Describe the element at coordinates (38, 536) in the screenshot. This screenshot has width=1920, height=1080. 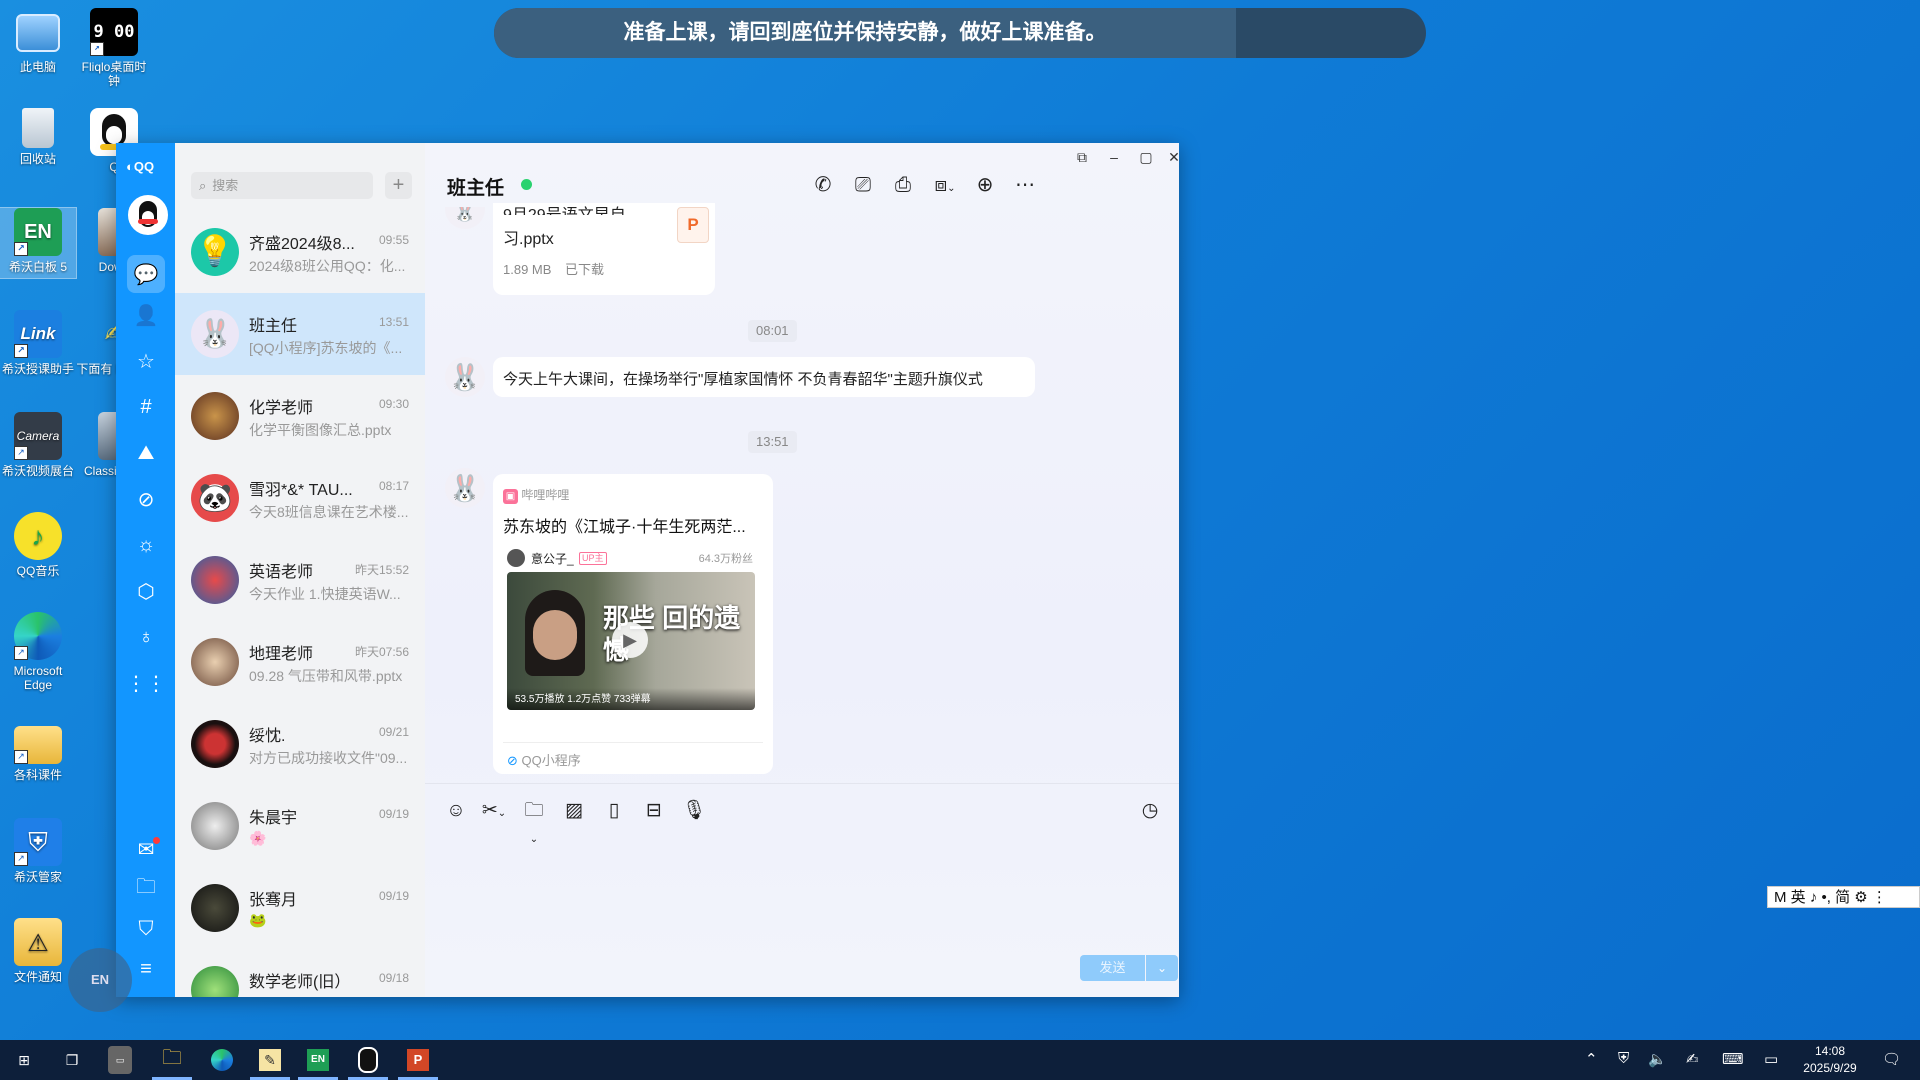
I see `qq-music-icon: ♪` at that location.